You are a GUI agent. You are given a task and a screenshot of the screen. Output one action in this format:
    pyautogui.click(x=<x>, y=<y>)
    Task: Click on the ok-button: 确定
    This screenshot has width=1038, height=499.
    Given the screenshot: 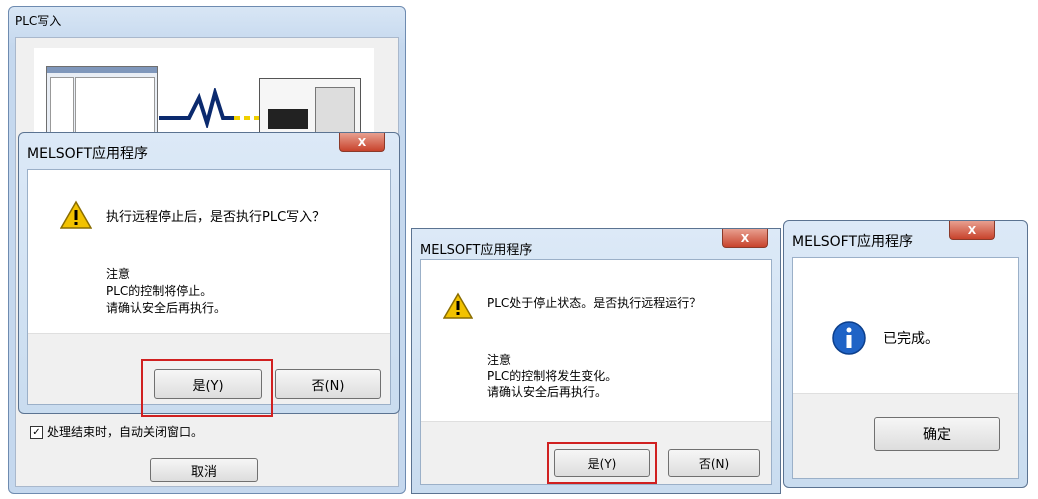 What is the action you would take?
    pyautogui.click(x=937, y=434)
    